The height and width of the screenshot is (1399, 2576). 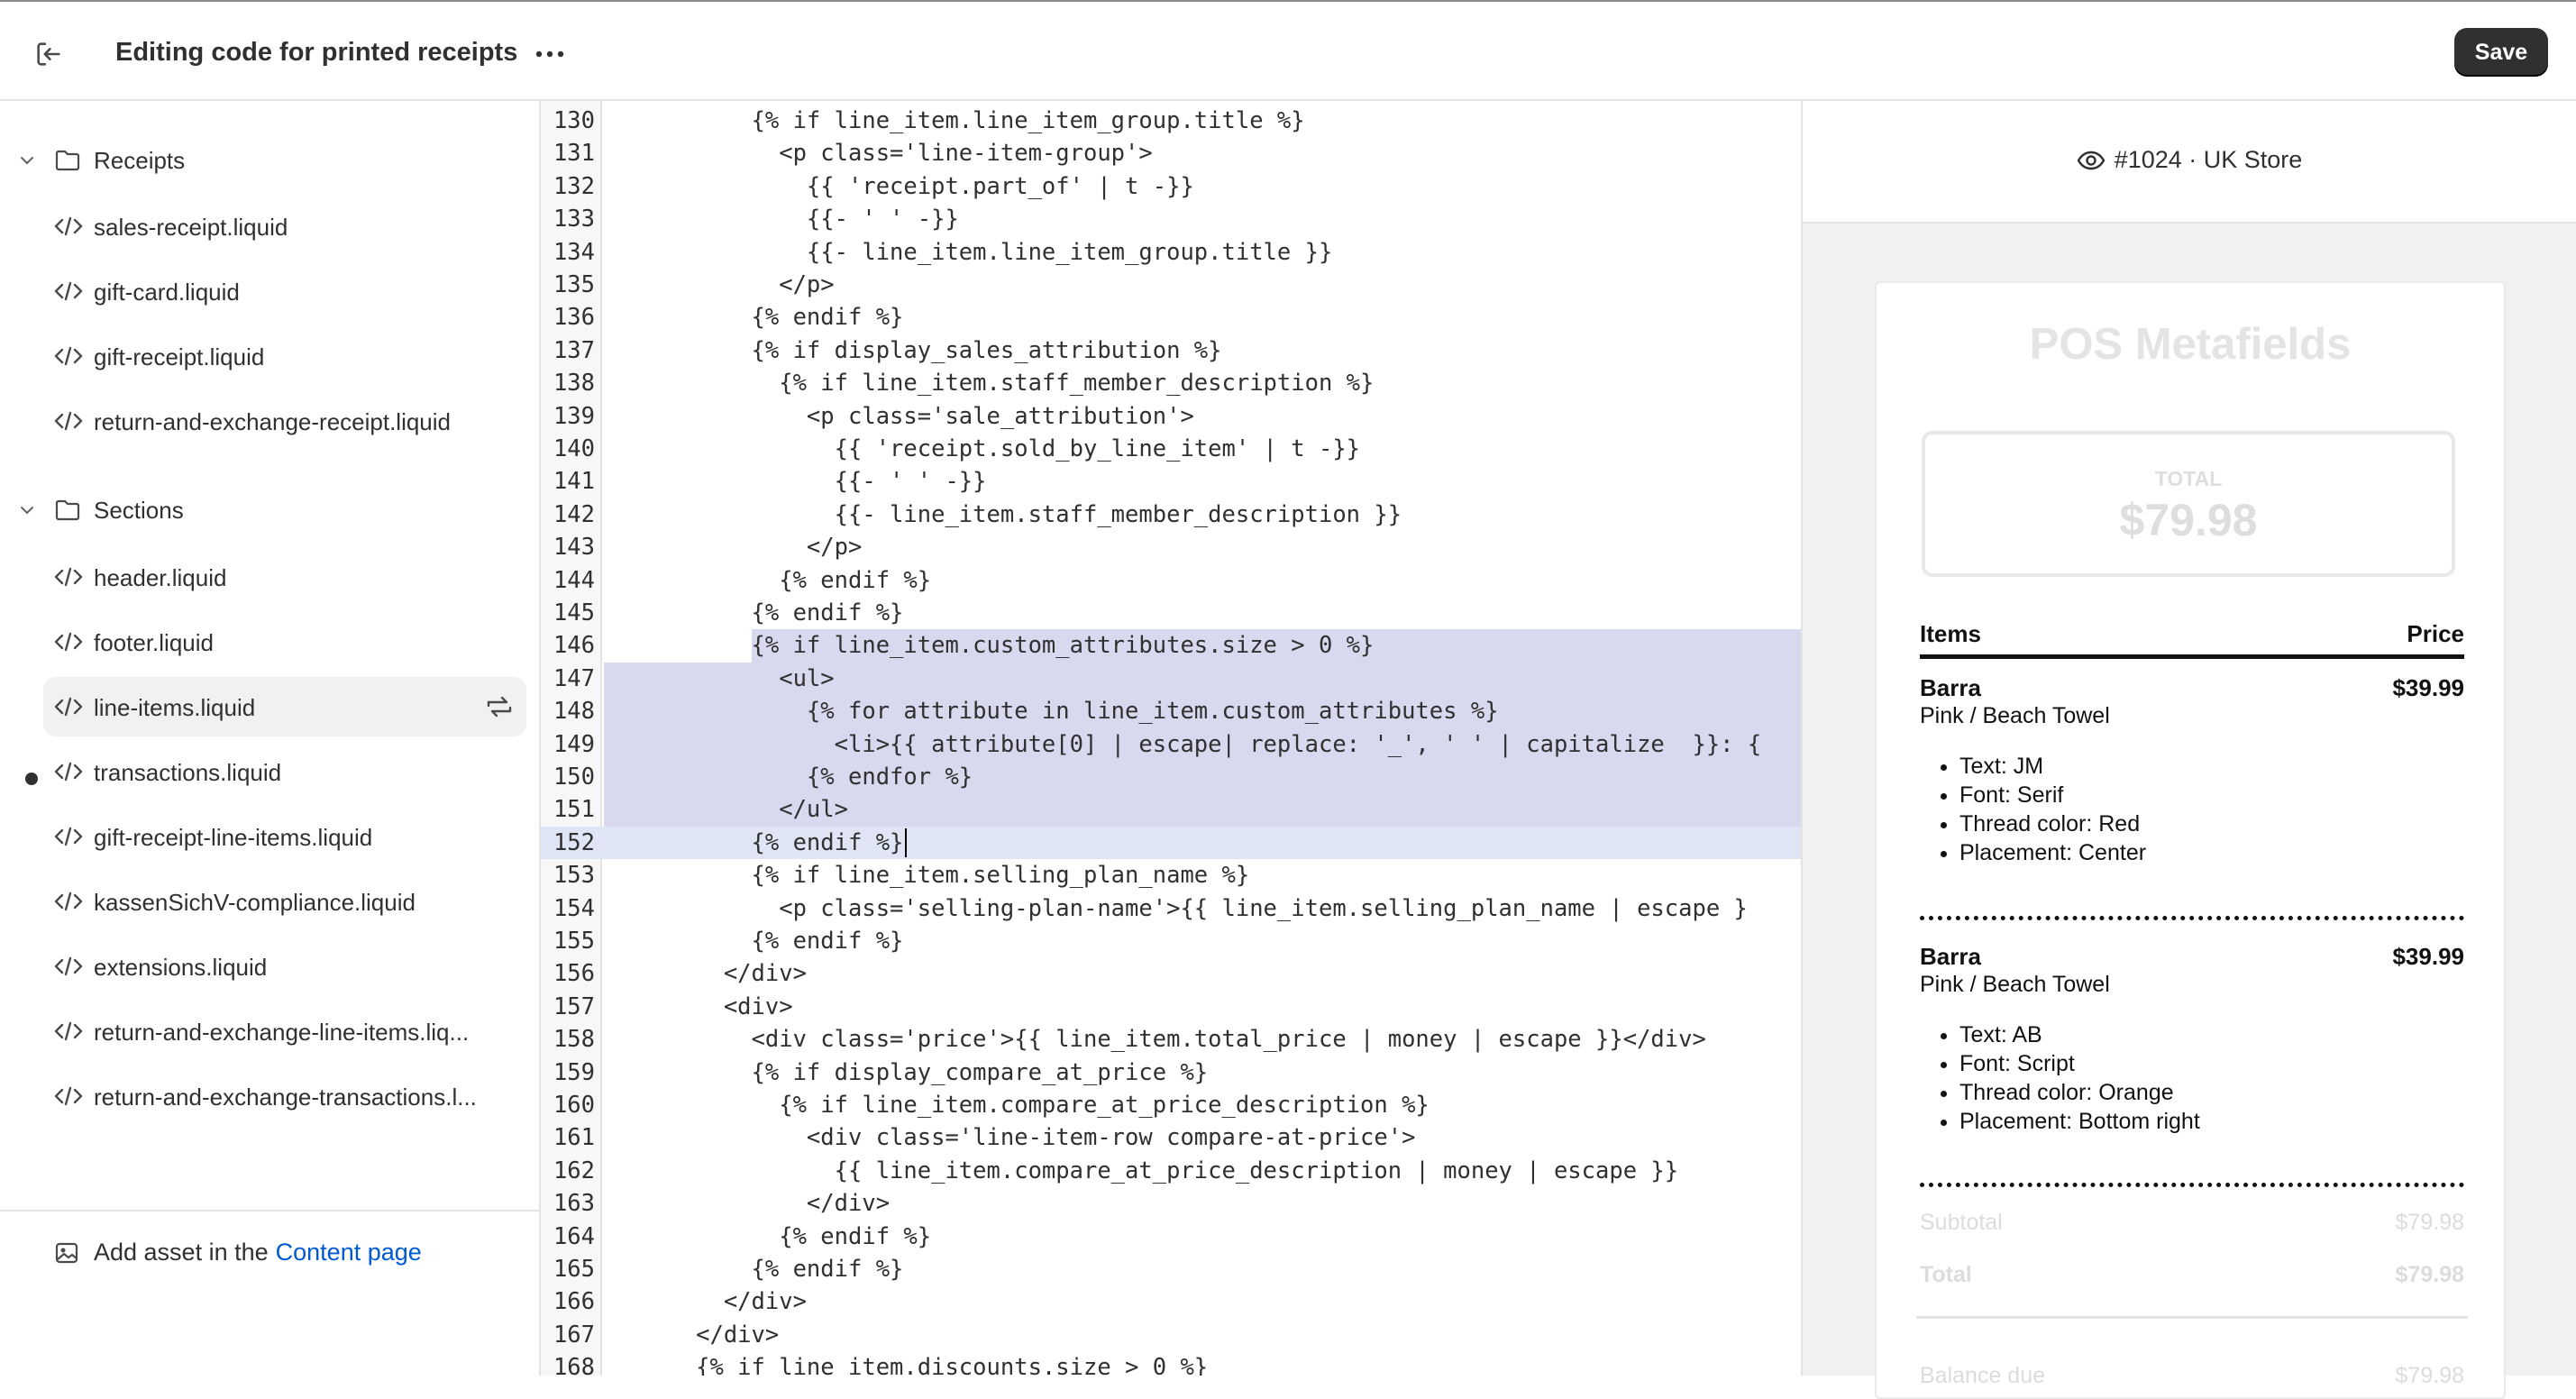 I want to click on code-line: 133 {{- ' ' -}}, so click(x=1171, y=219).